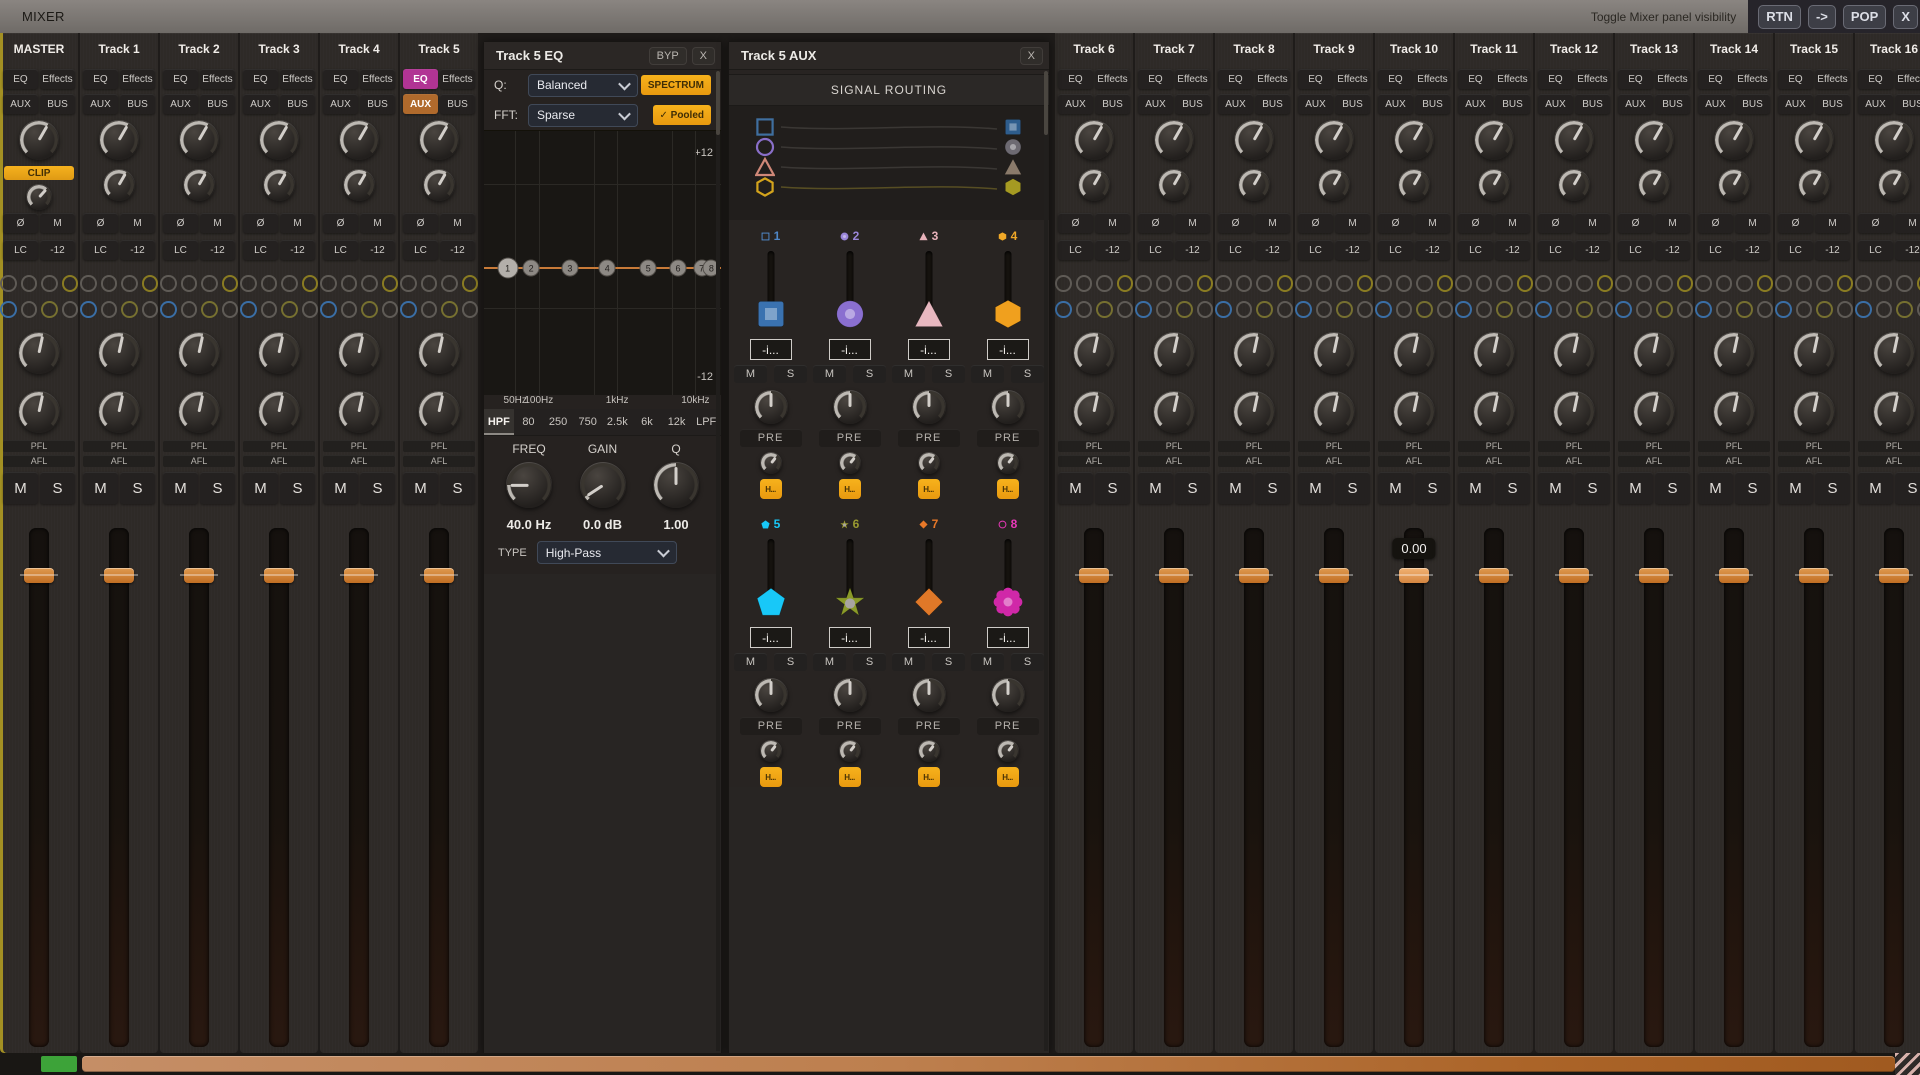  What do you see at coordinates (1414, 782) in the screenshot?
I see `volume-fader: 0.00` at bounding box center [1414, 782].